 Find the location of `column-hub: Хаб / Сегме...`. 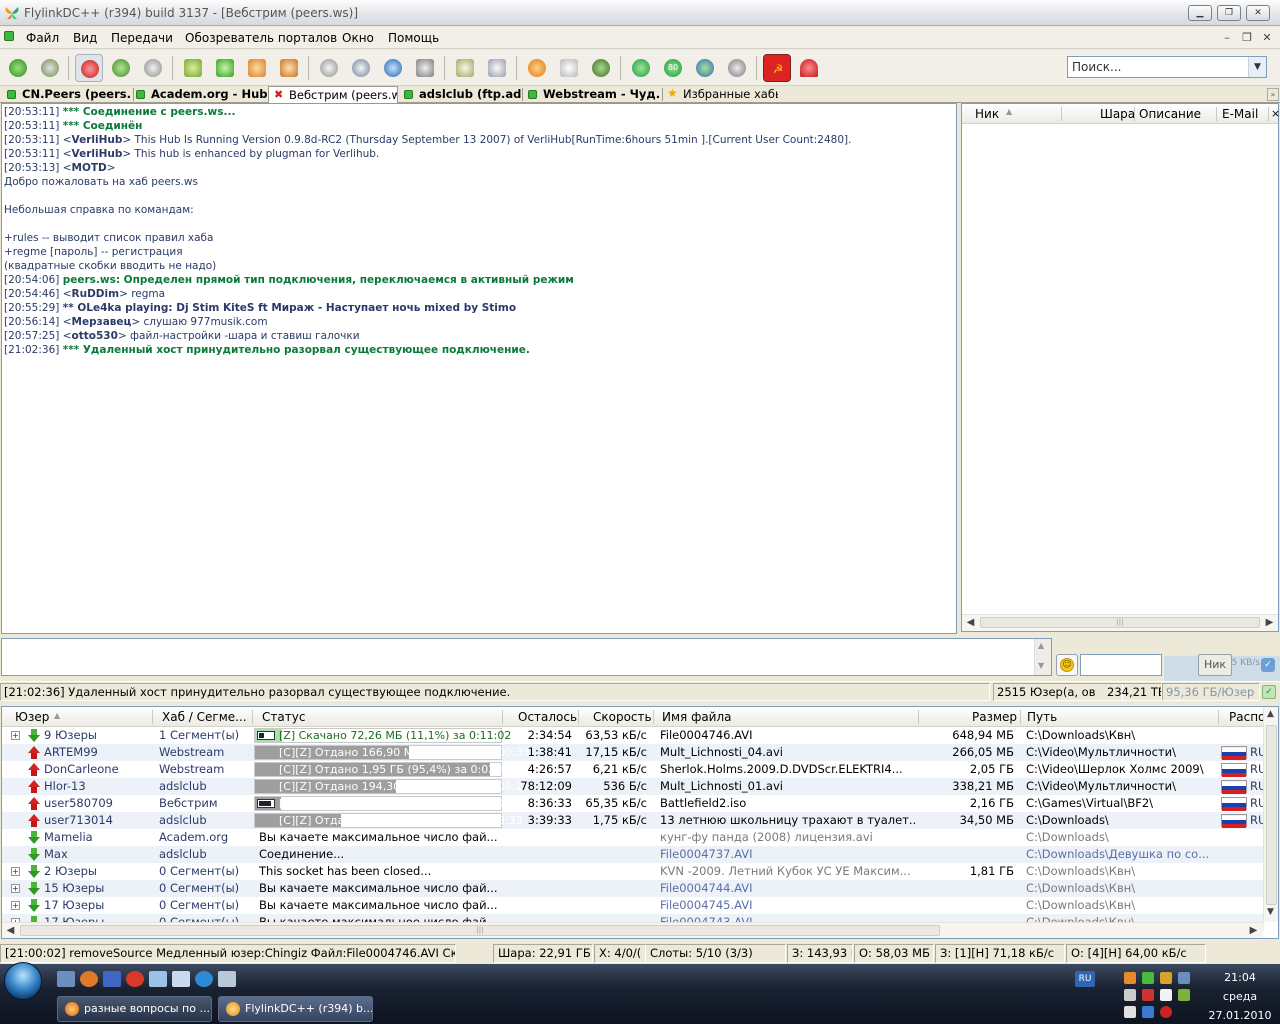

column-hub: Хаб / Сегме... is located at coordinates (204, 717).